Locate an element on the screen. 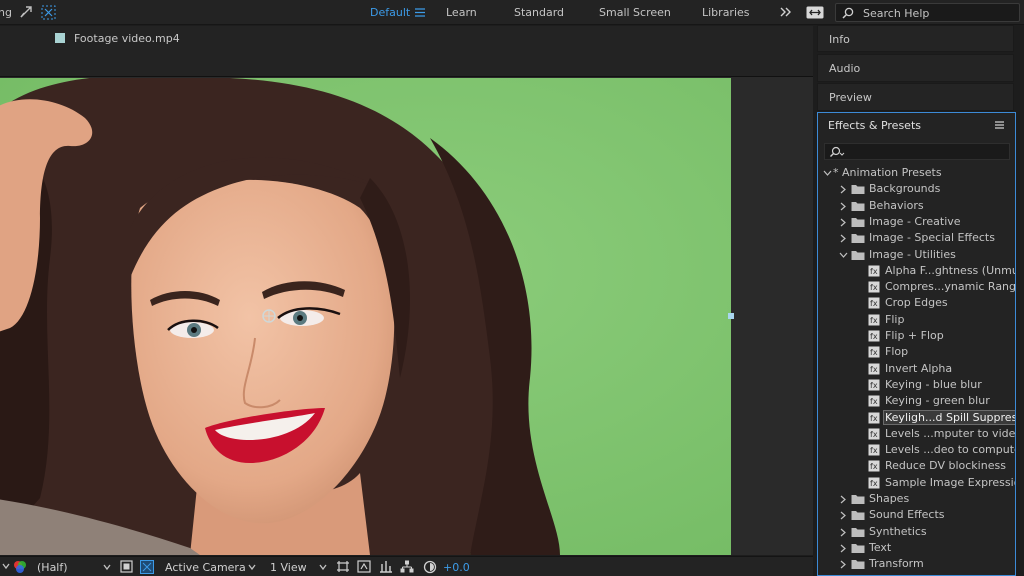  tree-item-label: * Animation Presets is located at coordinates (887, 172).